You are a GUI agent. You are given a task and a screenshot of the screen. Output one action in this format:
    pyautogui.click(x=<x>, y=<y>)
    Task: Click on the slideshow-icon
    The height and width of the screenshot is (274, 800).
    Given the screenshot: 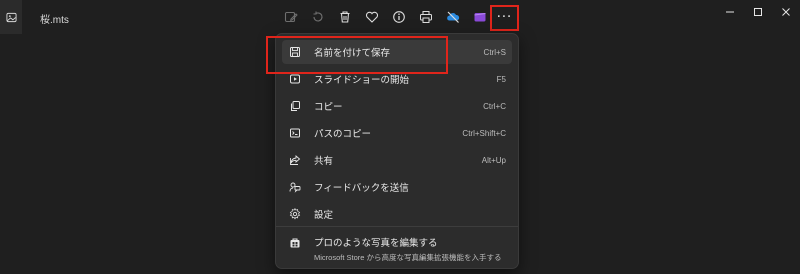 What is the action you would take?
    pyautogui.click(x=295, y=79)
    